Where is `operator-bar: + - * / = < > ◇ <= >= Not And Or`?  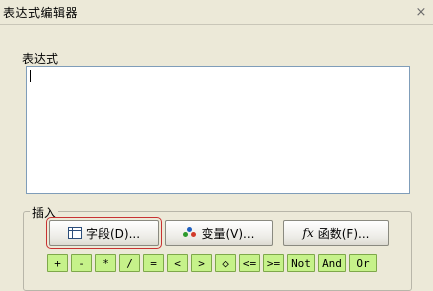
operator-bar: + - * / = < > ◇ <= >= Not And Or is located at coordinates (212, 264).